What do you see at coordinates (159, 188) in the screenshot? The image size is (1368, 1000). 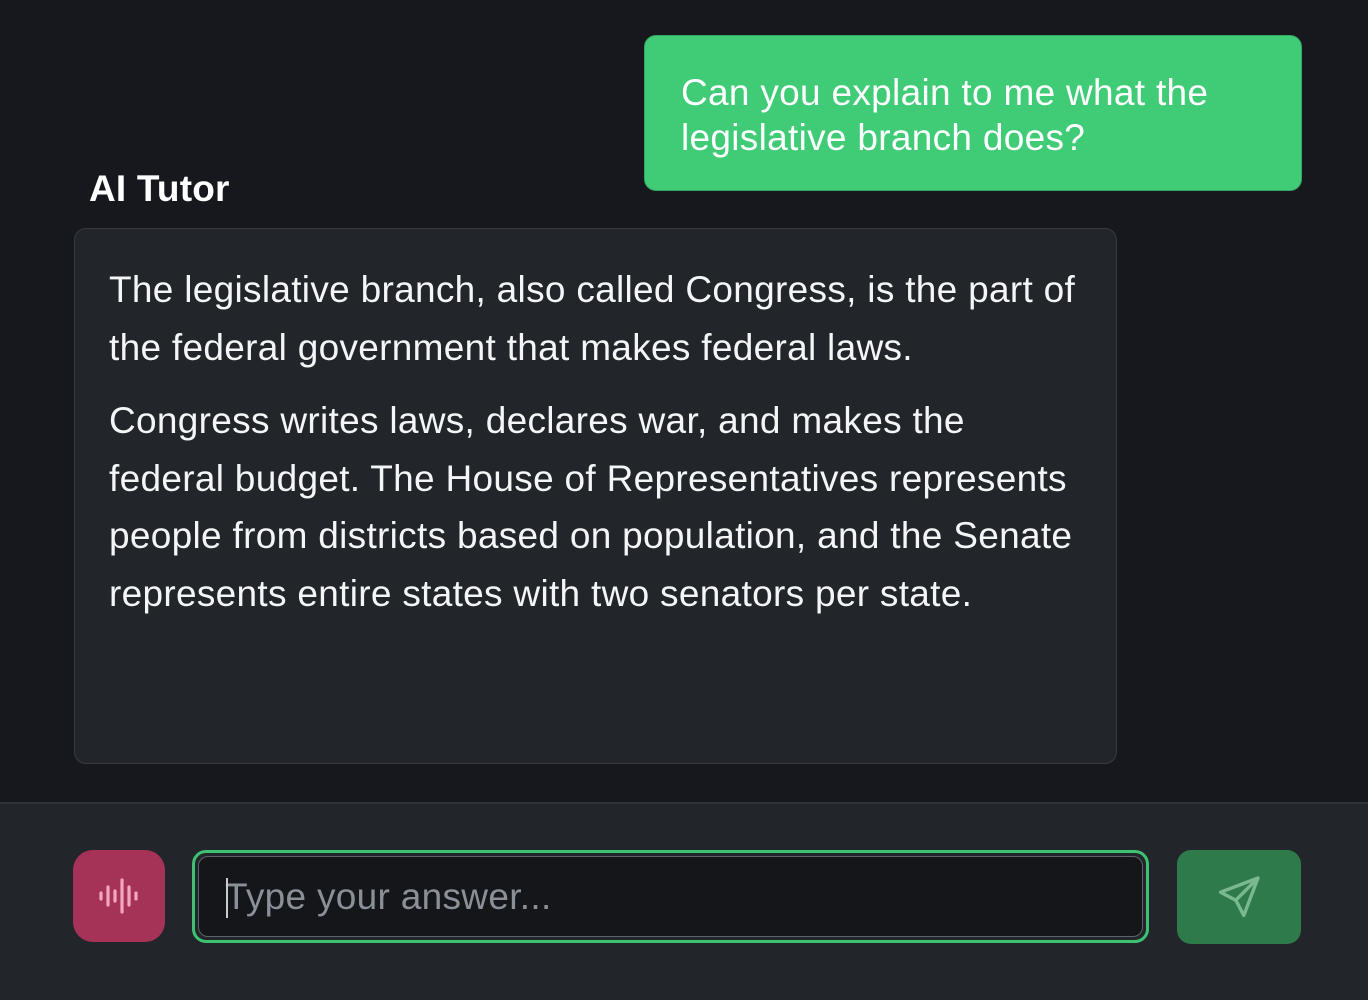 I see `tutor-name-label: AI Tutor` at bounding box center [159, 188].